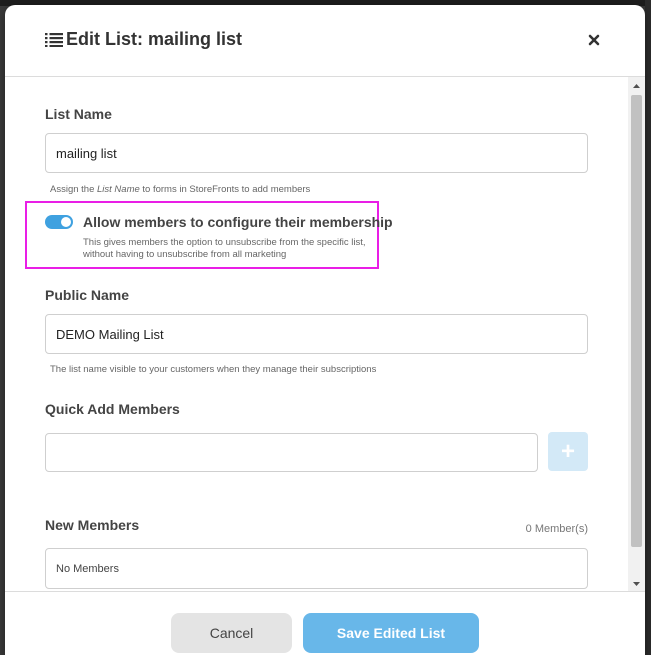 The image size is (651, 655). What do you see at coordinates (594, 40) in the screenshot?
I see `close-icon` at bounding box center [594, 40].